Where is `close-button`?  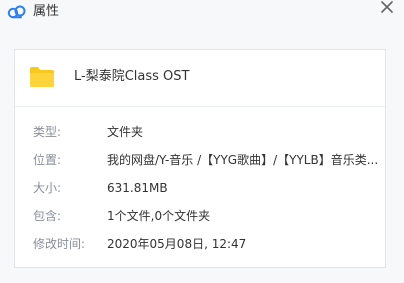
close-button is located at coordinates (387, 8).